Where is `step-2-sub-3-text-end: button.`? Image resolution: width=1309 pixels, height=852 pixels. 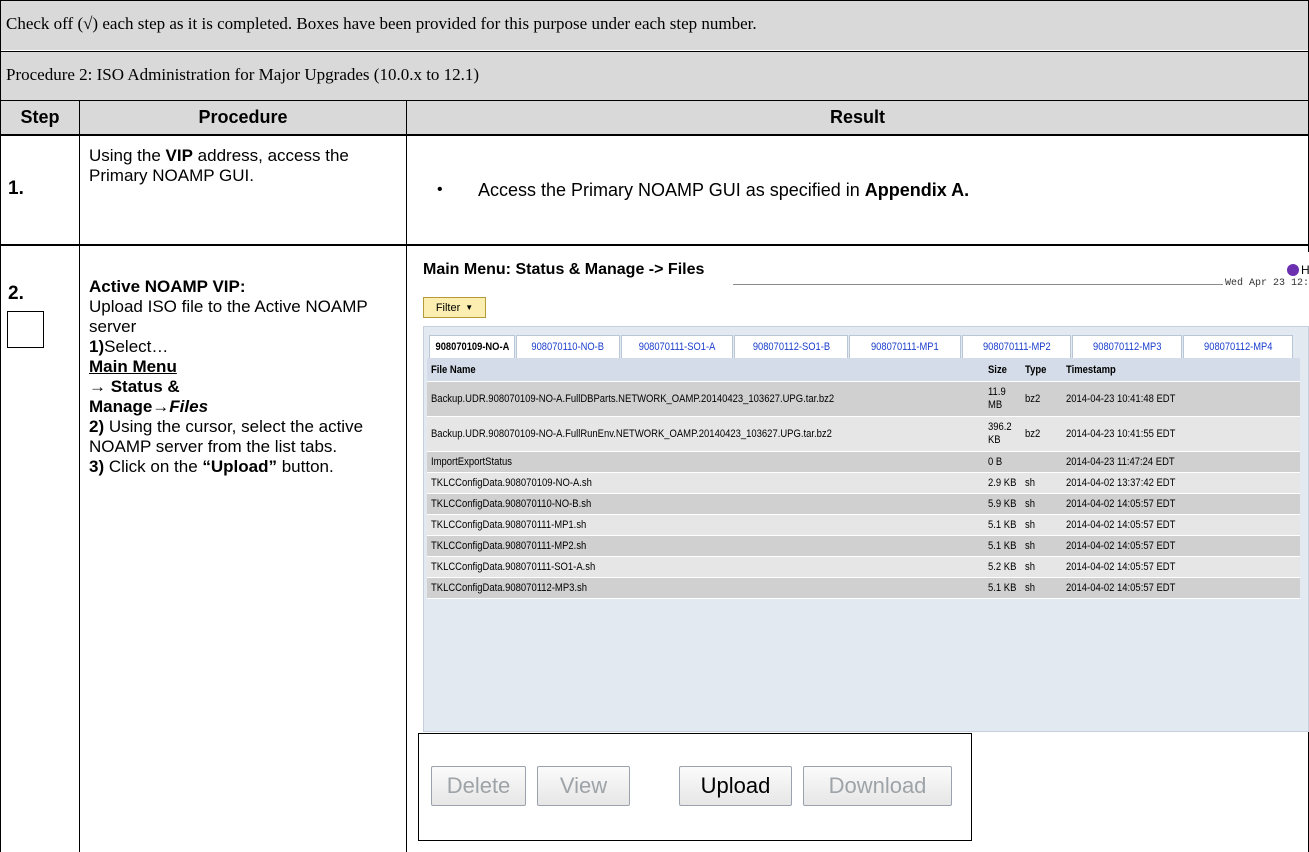 step-2-sub-3-text-end: button. is located at coordinates (305, 466).